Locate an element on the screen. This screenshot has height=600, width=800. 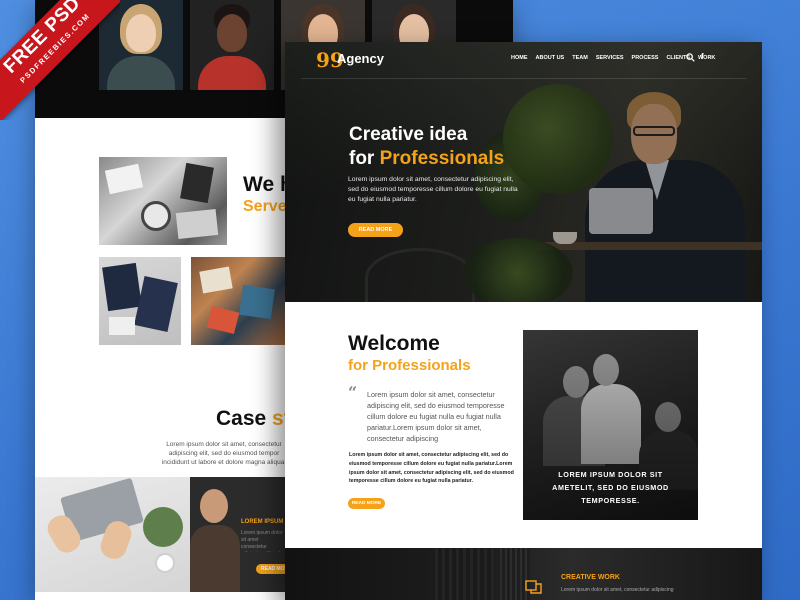
nav-item-process: PROCESS is located at coordinates (645, 58).